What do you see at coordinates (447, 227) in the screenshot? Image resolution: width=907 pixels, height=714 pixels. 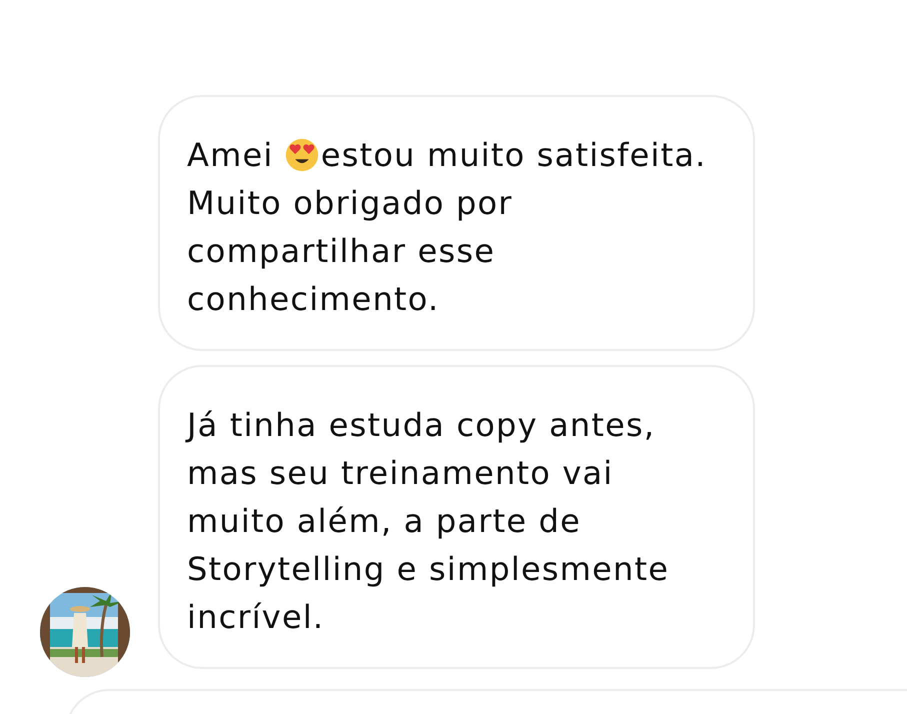 I see `message-text: Amei estou muito satisfeita. Muito obrigado por compartilhar esse conhecimento.` at bounding box center [447, 227].